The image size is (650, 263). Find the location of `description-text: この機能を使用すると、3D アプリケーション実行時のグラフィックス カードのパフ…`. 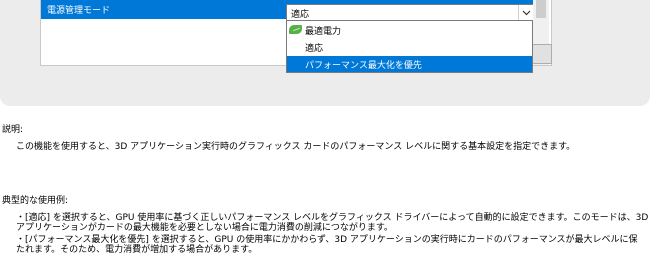

description-text: この機能を使用すると、3D アプリケーション実行時のグラフィックス カードのパフ… is located at coordinates (296, 147).